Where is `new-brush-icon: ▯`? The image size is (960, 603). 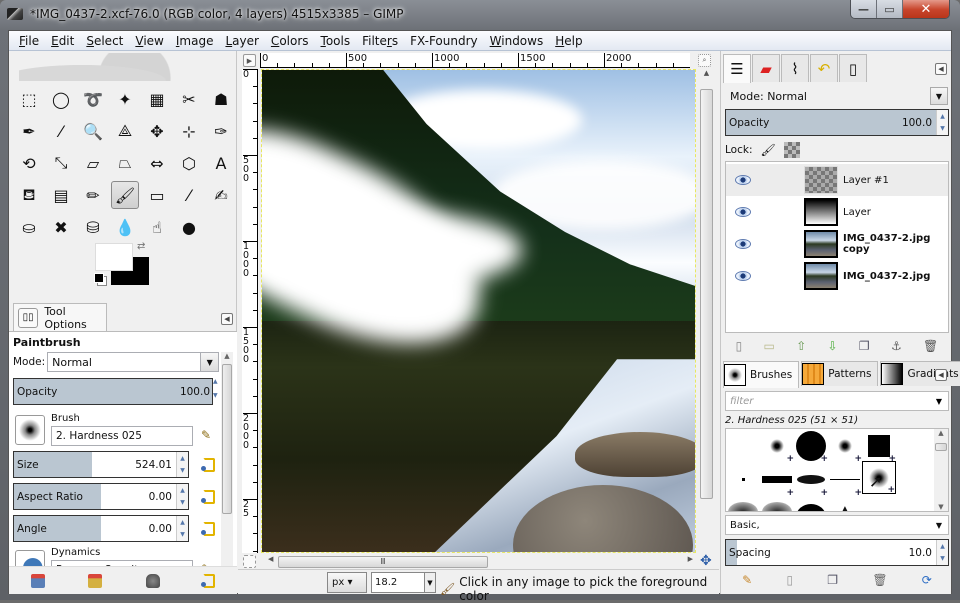
new-brush-icon: ▯ is located at coordinates (789, 580).